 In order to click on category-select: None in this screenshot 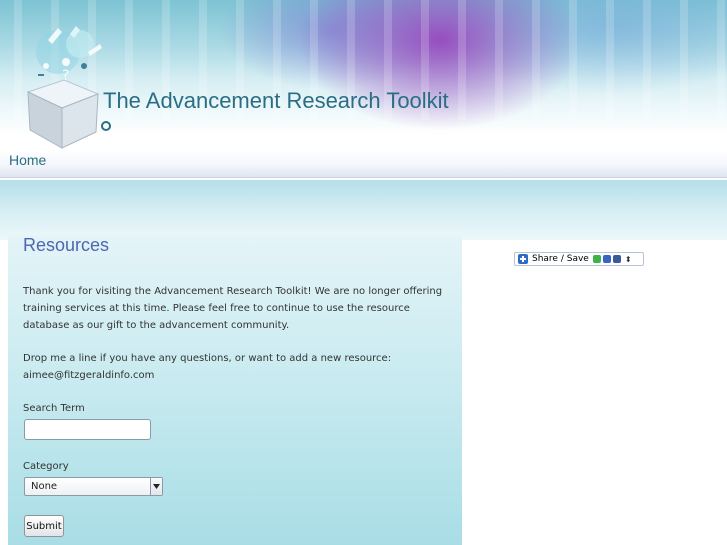, I will do `click(93, 486)`.